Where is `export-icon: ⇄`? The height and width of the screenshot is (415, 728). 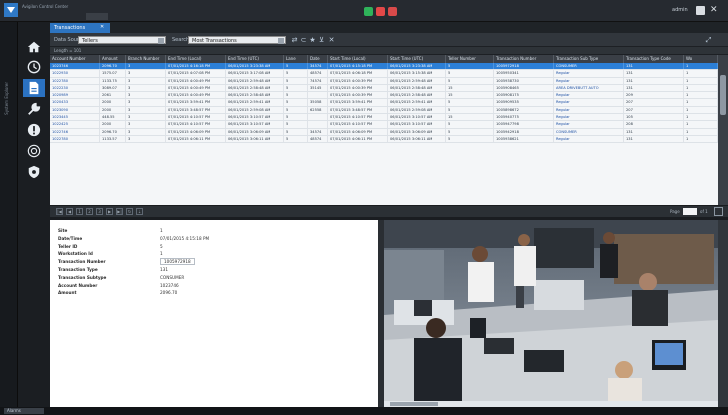
export-icon: ⇄ is located at coordinates (294, 40).